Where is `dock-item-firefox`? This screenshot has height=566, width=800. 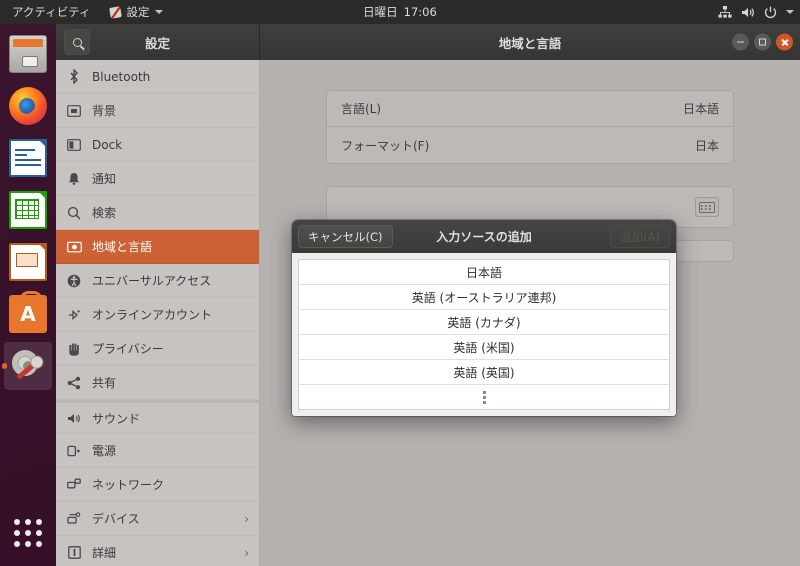
dock-item-firefox is located at coordinates (28, 106).